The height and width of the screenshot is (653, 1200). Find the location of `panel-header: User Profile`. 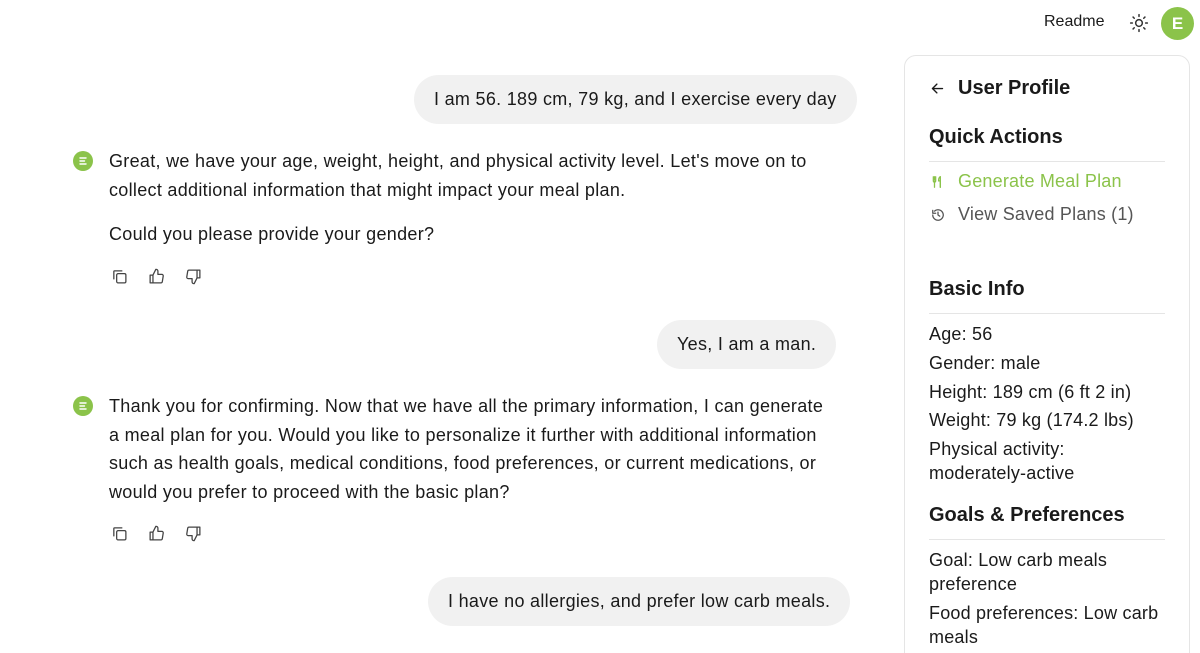

panel-header: User Profile is located at coordinates (999, 88).